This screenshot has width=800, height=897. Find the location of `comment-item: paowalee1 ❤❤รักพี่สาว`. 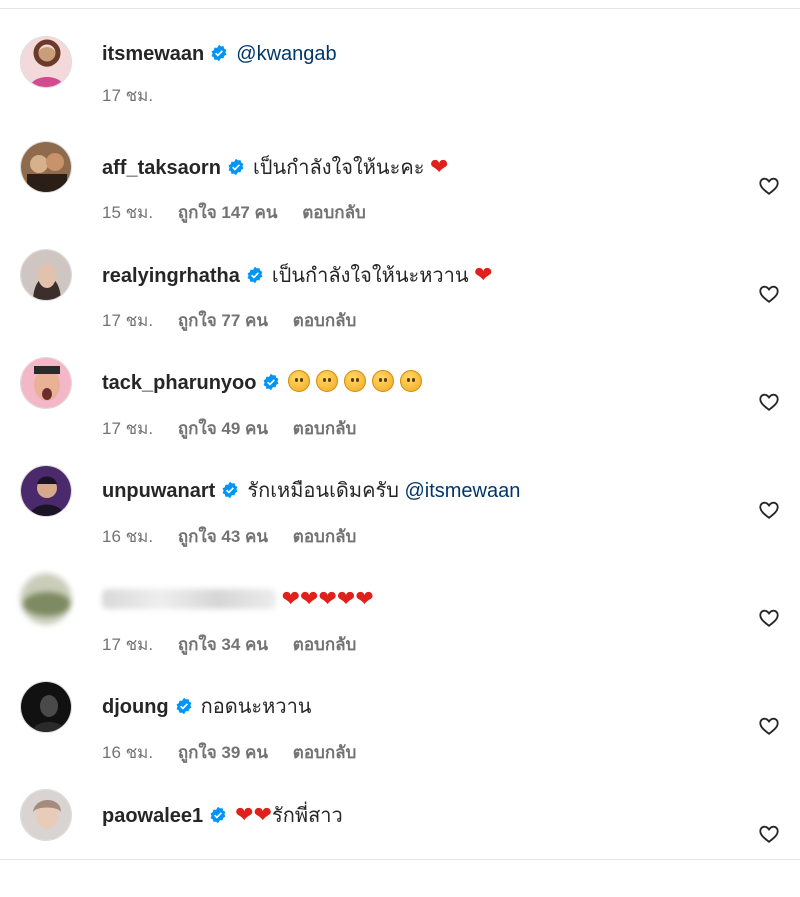

comment-item: paowalee1 ❤❤รักพี่สาว is located at coordinates (400, 843).